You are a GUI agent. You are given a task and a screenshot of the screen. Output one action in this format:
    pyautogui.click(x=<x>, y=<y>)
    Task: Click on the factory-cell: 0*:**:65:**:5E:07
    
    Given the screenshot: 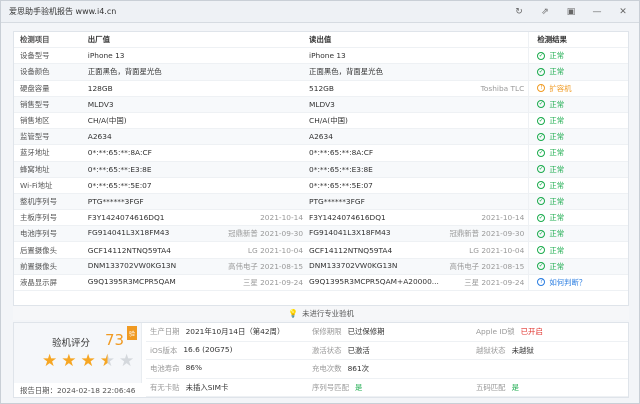 What is the action you would take?
    pyautogui.click(x=196, y=185)
    